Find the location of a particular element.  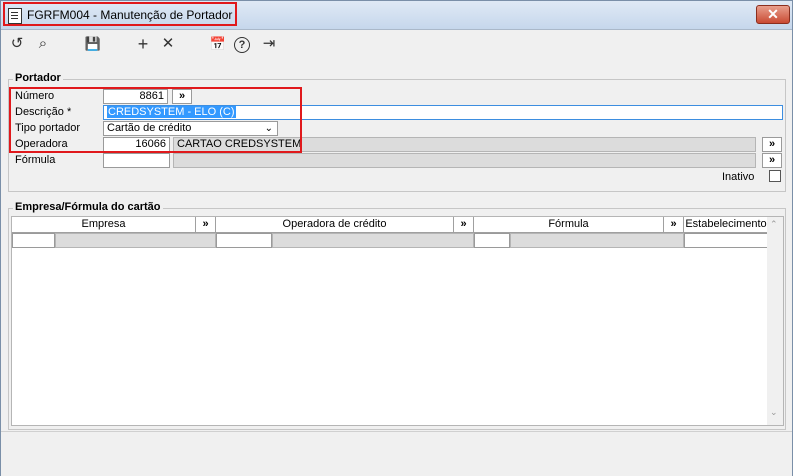

formula-code-cell is located at coordinates (492, 240).